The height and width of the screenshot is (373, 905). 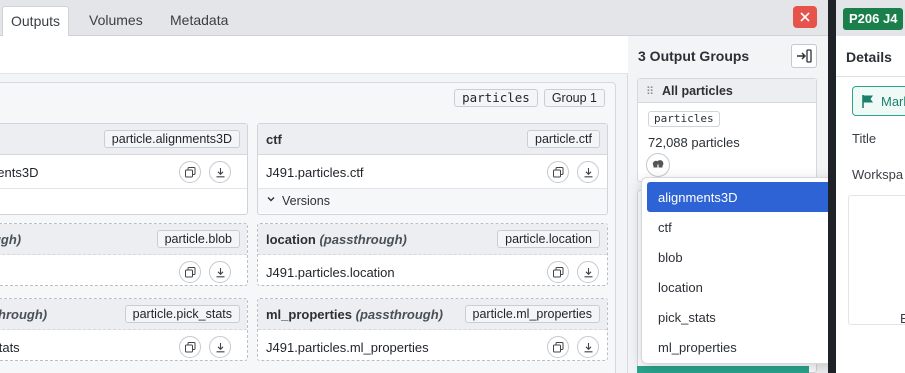 I want to click on cloud-download-icon, so click(x=658, y=165).